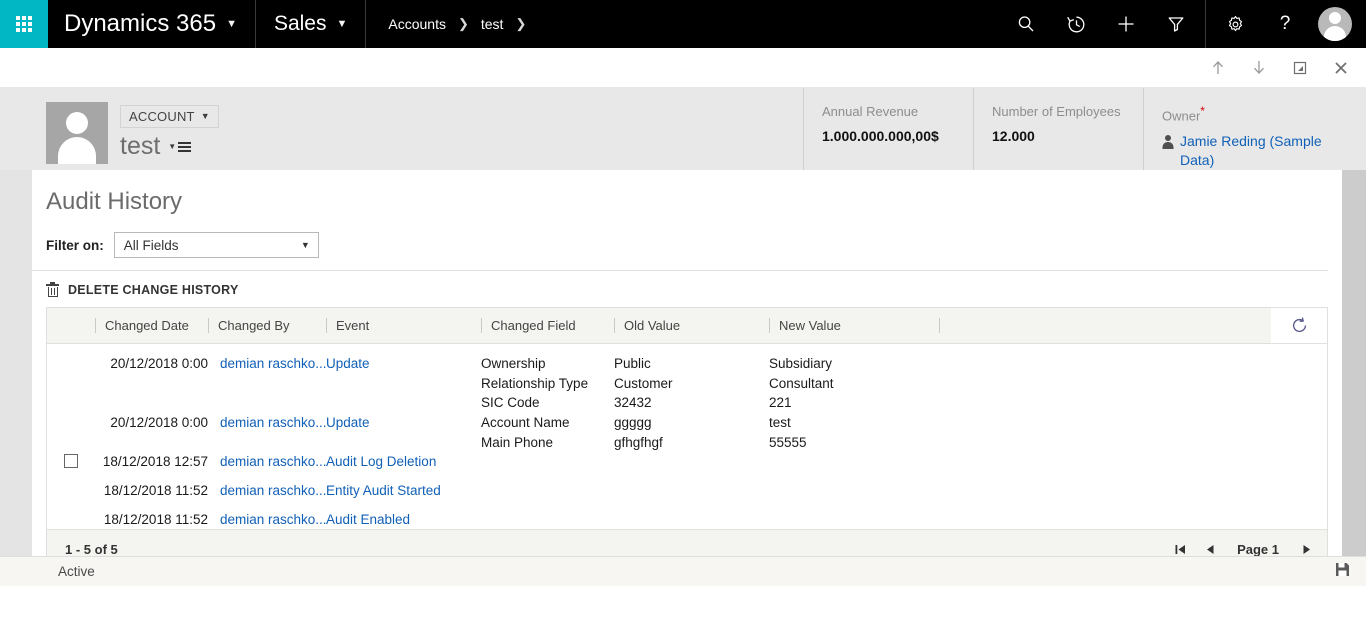 The height and width of the screenshot is (626, 1366). I want to click on filter-on-select: All Fields ▼, so click(216, 245).